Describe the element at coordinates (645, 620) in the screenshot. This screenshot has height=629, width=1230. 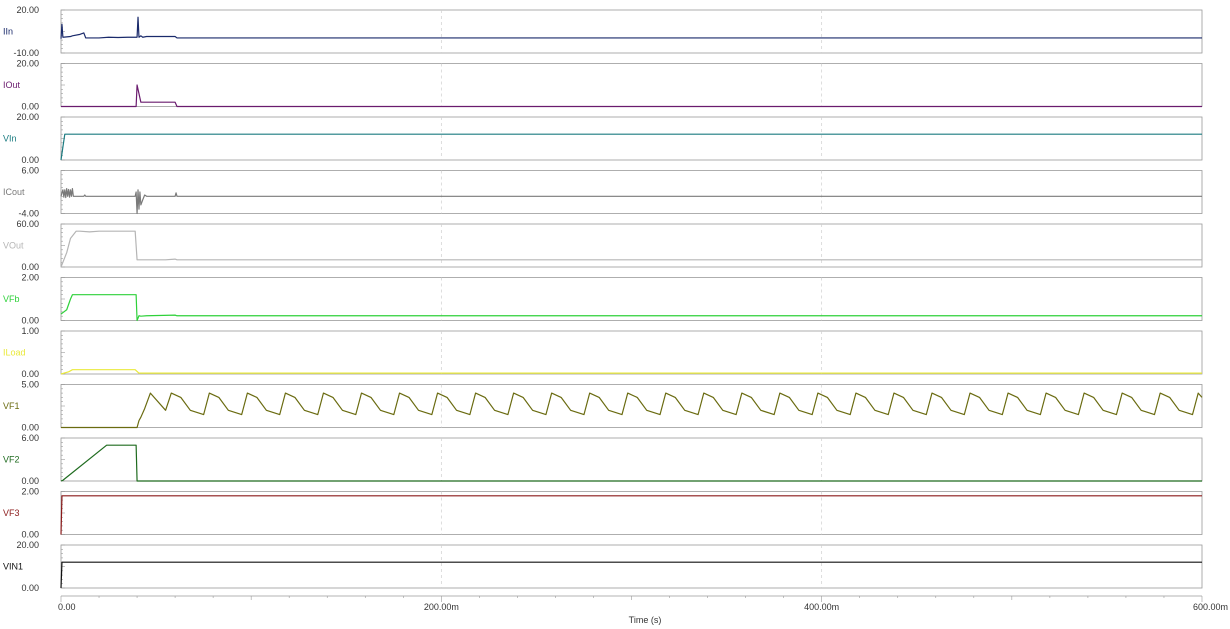
I see `x-axis-title: Time (s)` at that location.